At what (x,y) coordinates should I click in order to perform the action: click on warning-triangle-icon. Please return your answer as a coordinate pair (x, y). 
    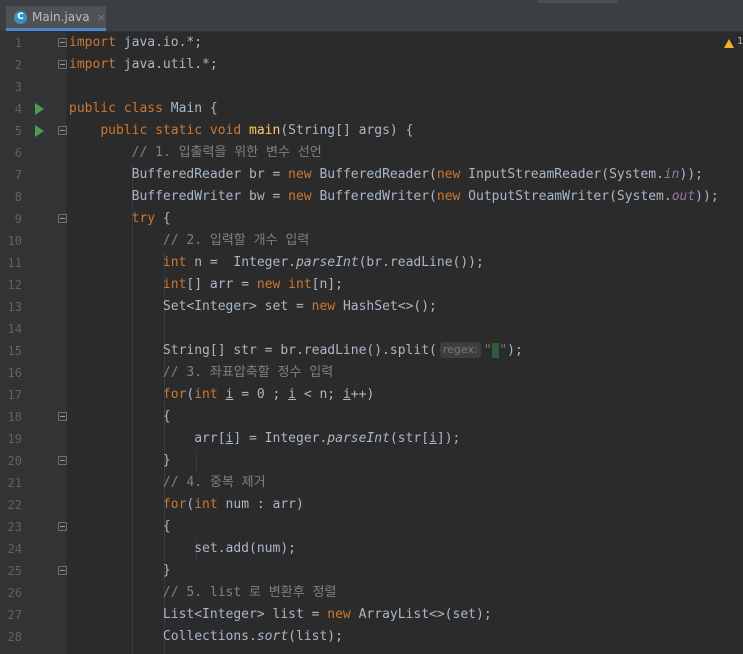
    Looking at the image, I should click on (729, 43).